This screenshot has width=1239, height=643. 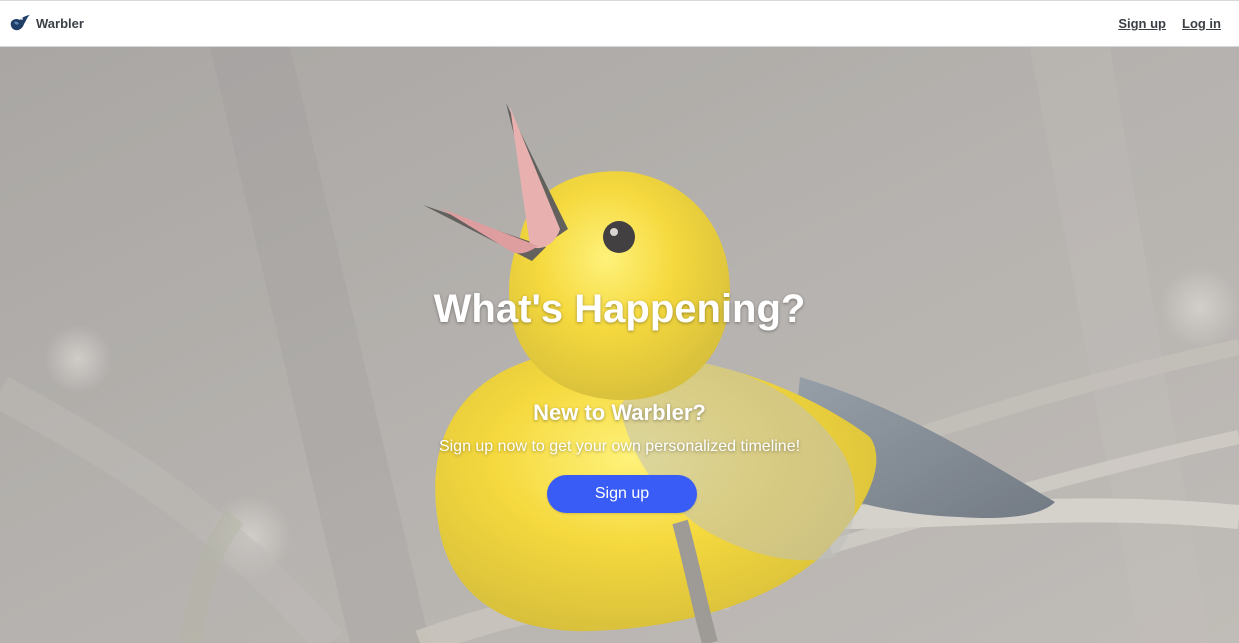 I want to click on warbler-logo-icon, so click(x=20, y=22).